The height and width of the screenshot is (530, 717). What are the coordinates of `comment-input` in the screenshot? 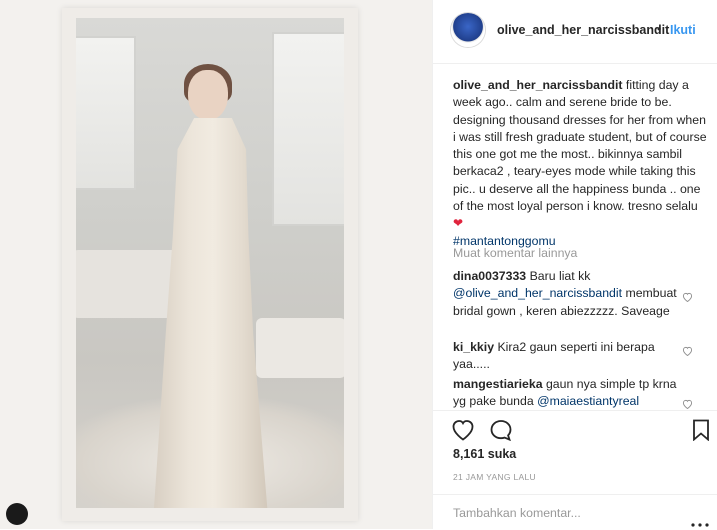 It's located at (563, 513).